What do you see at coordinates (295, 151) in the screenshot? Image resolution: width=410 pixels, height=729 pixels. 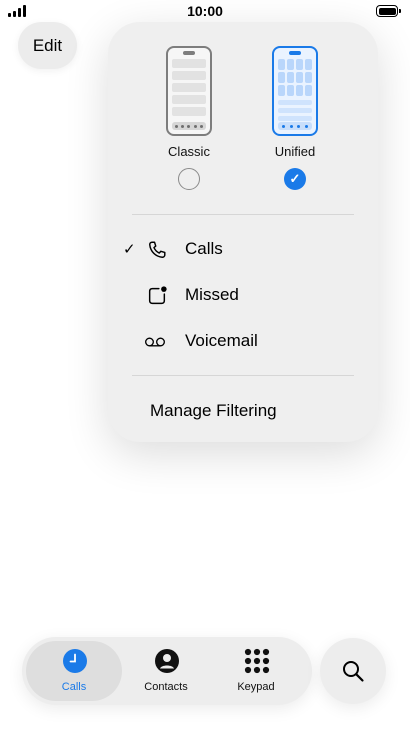 I see `layout-option-label: Unified` at bounding box center [295, 151].